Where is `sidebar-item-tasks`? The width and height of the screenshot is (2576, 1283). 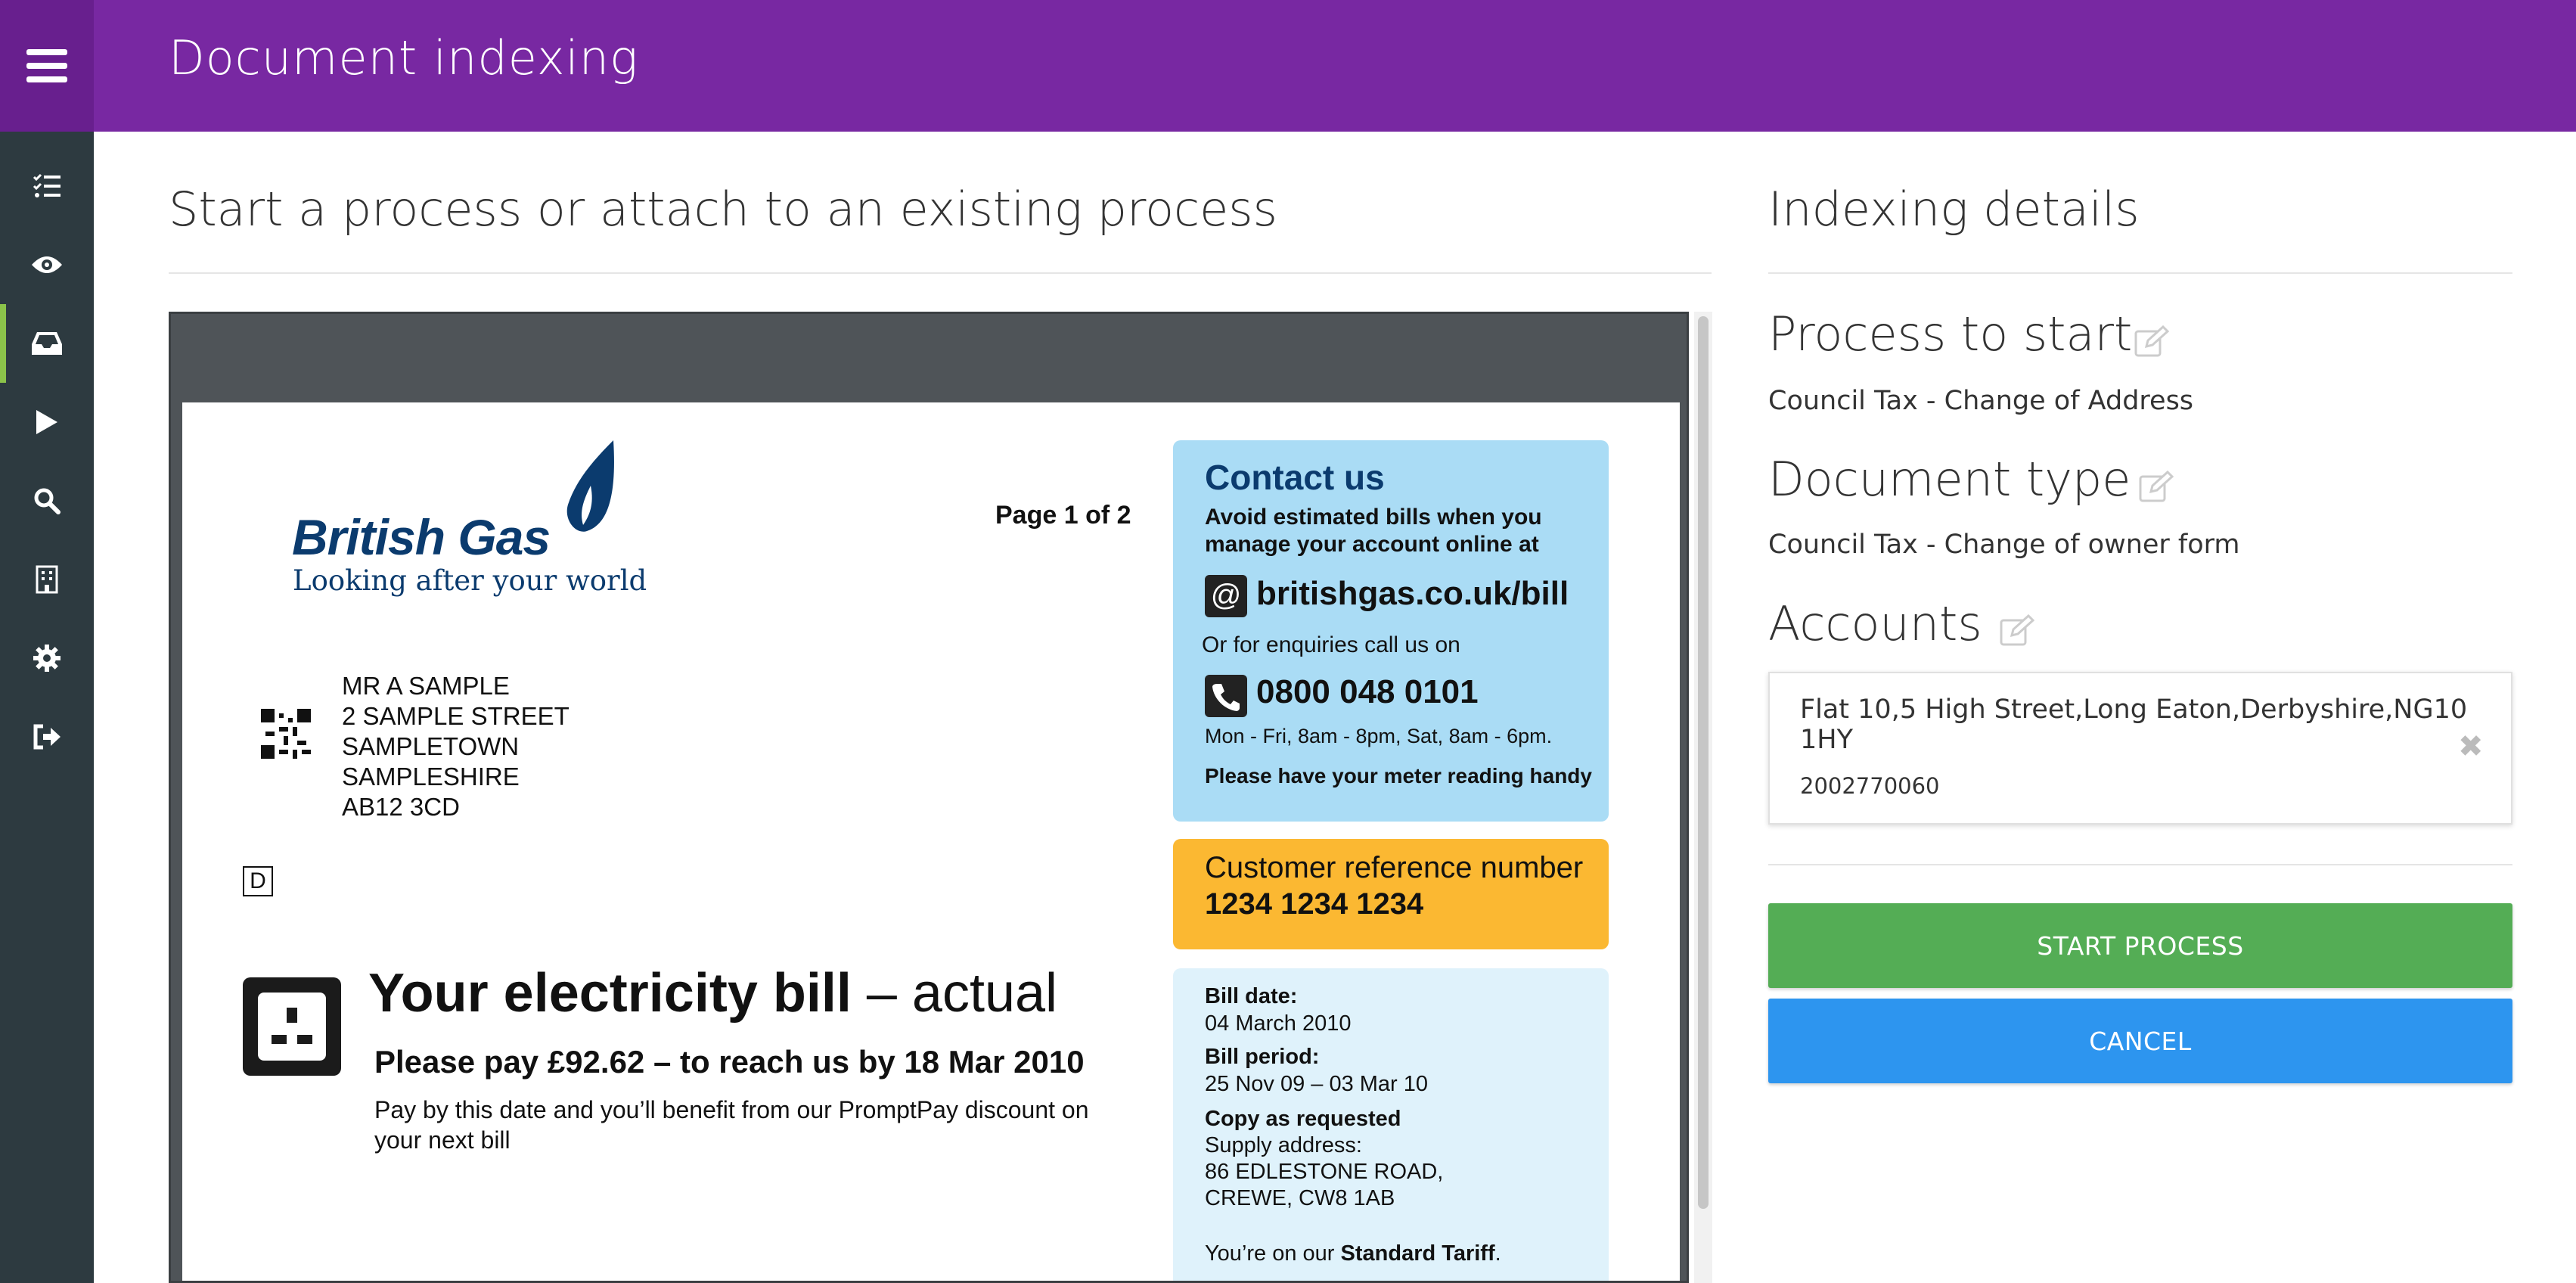
sidebar-item-tasks is located at coordinates (47, 186).